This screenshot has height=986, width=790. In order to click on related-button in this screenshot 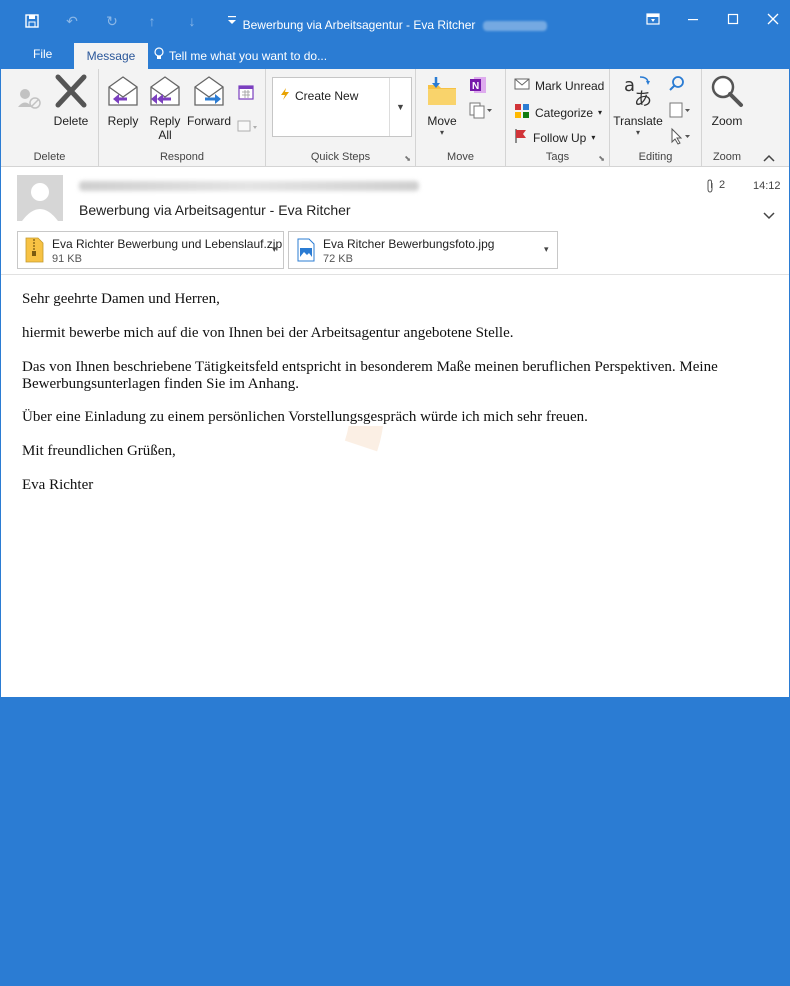, I will do `click(680, 111)`.